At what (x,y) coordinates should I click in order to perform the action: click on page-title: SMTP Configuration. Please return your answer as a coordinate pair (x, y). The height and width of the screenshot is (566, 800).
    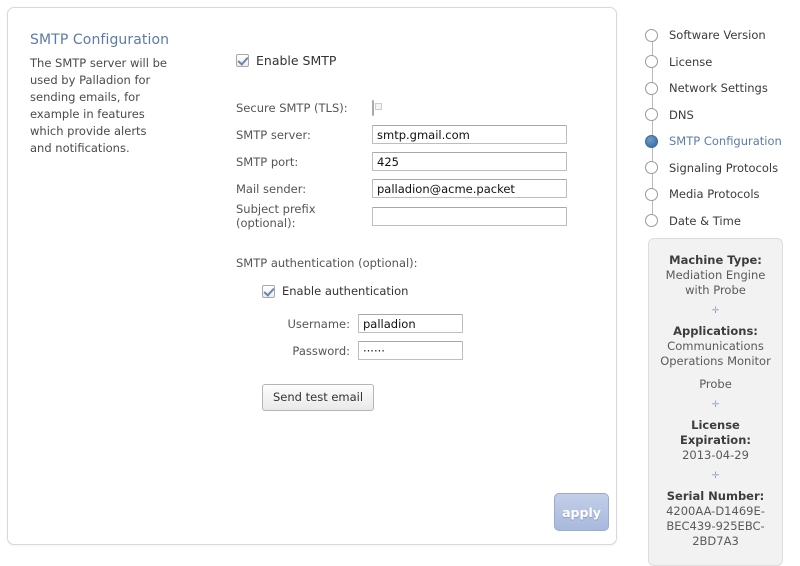
    Looking at the image, I should click on (100, 40).